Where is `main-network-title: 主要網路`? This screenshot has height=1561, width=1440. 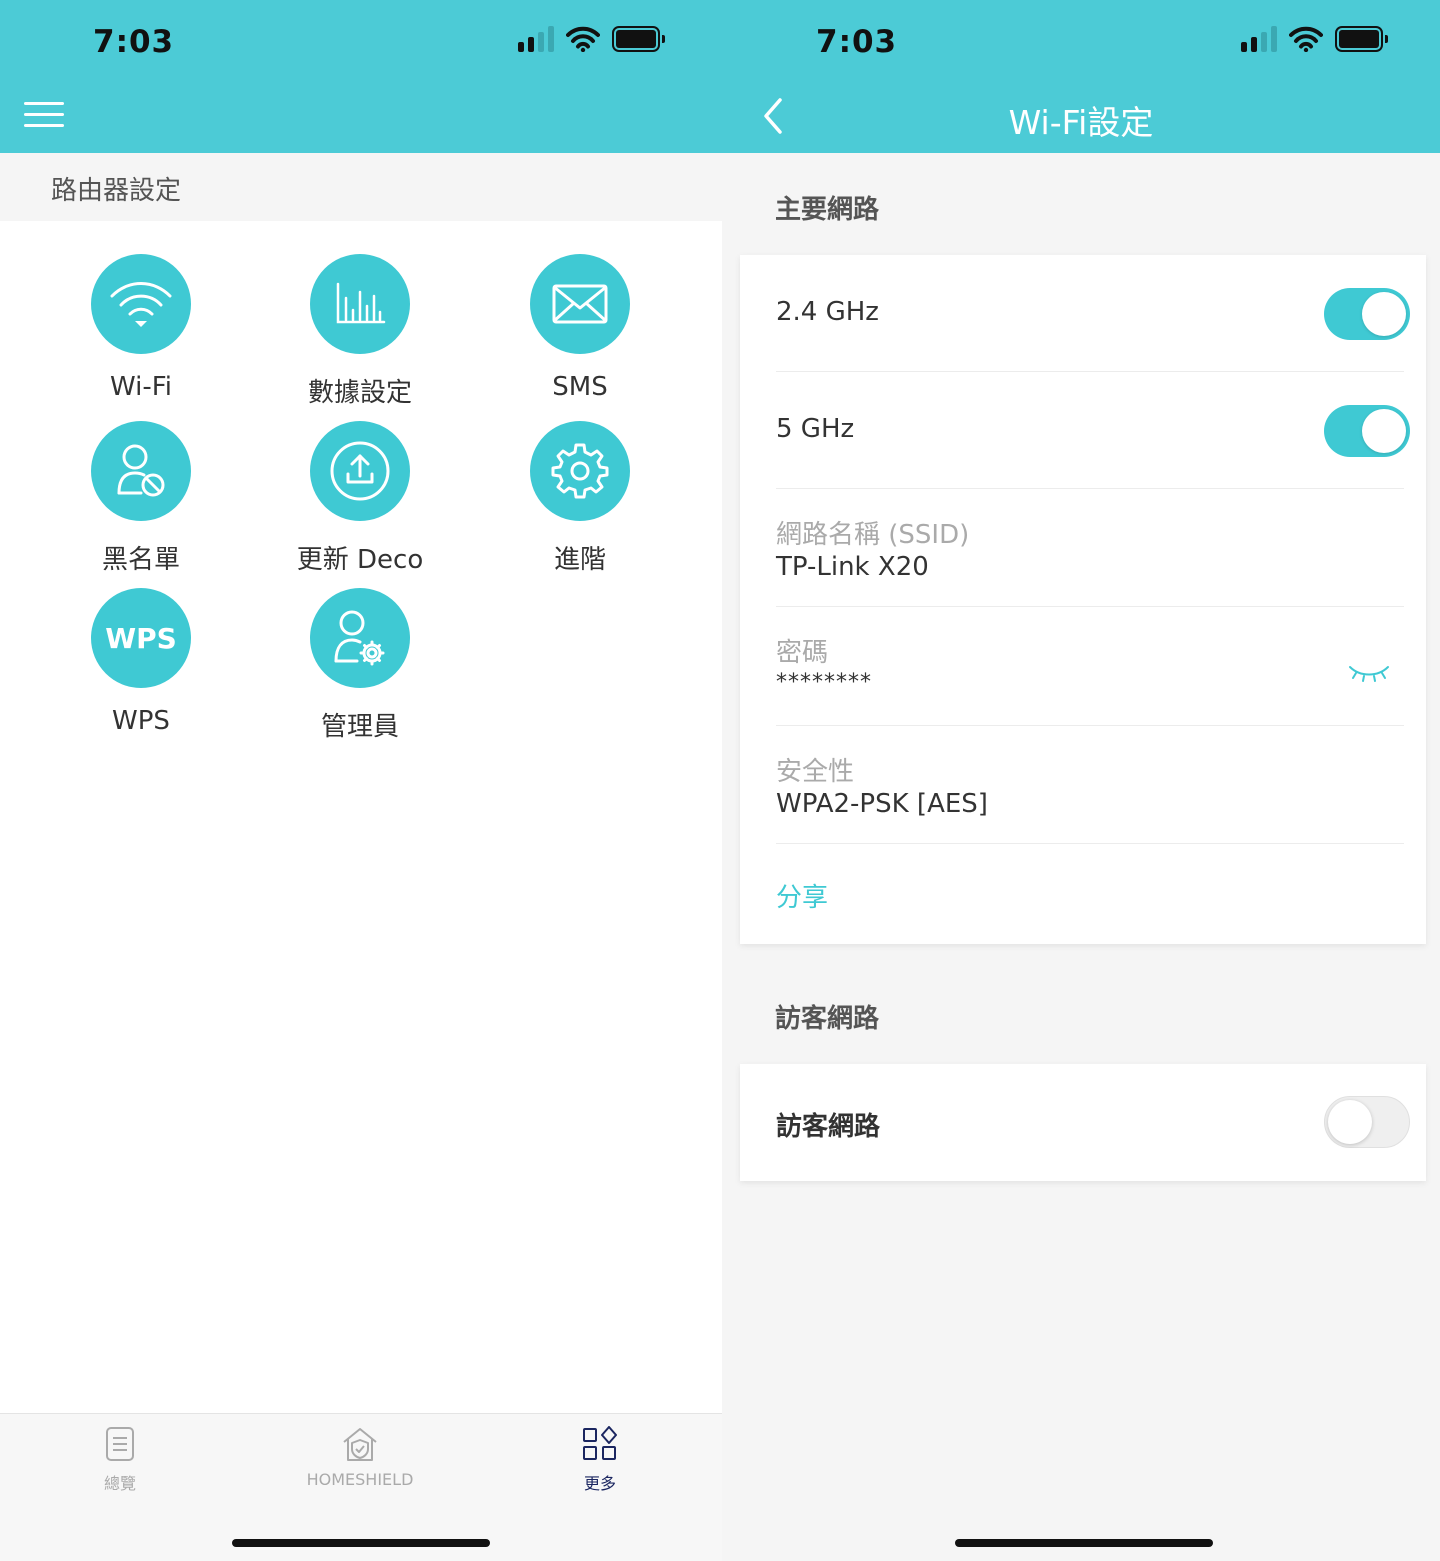 main-network-title: 主要網路 is located at coordinates (827, 210).